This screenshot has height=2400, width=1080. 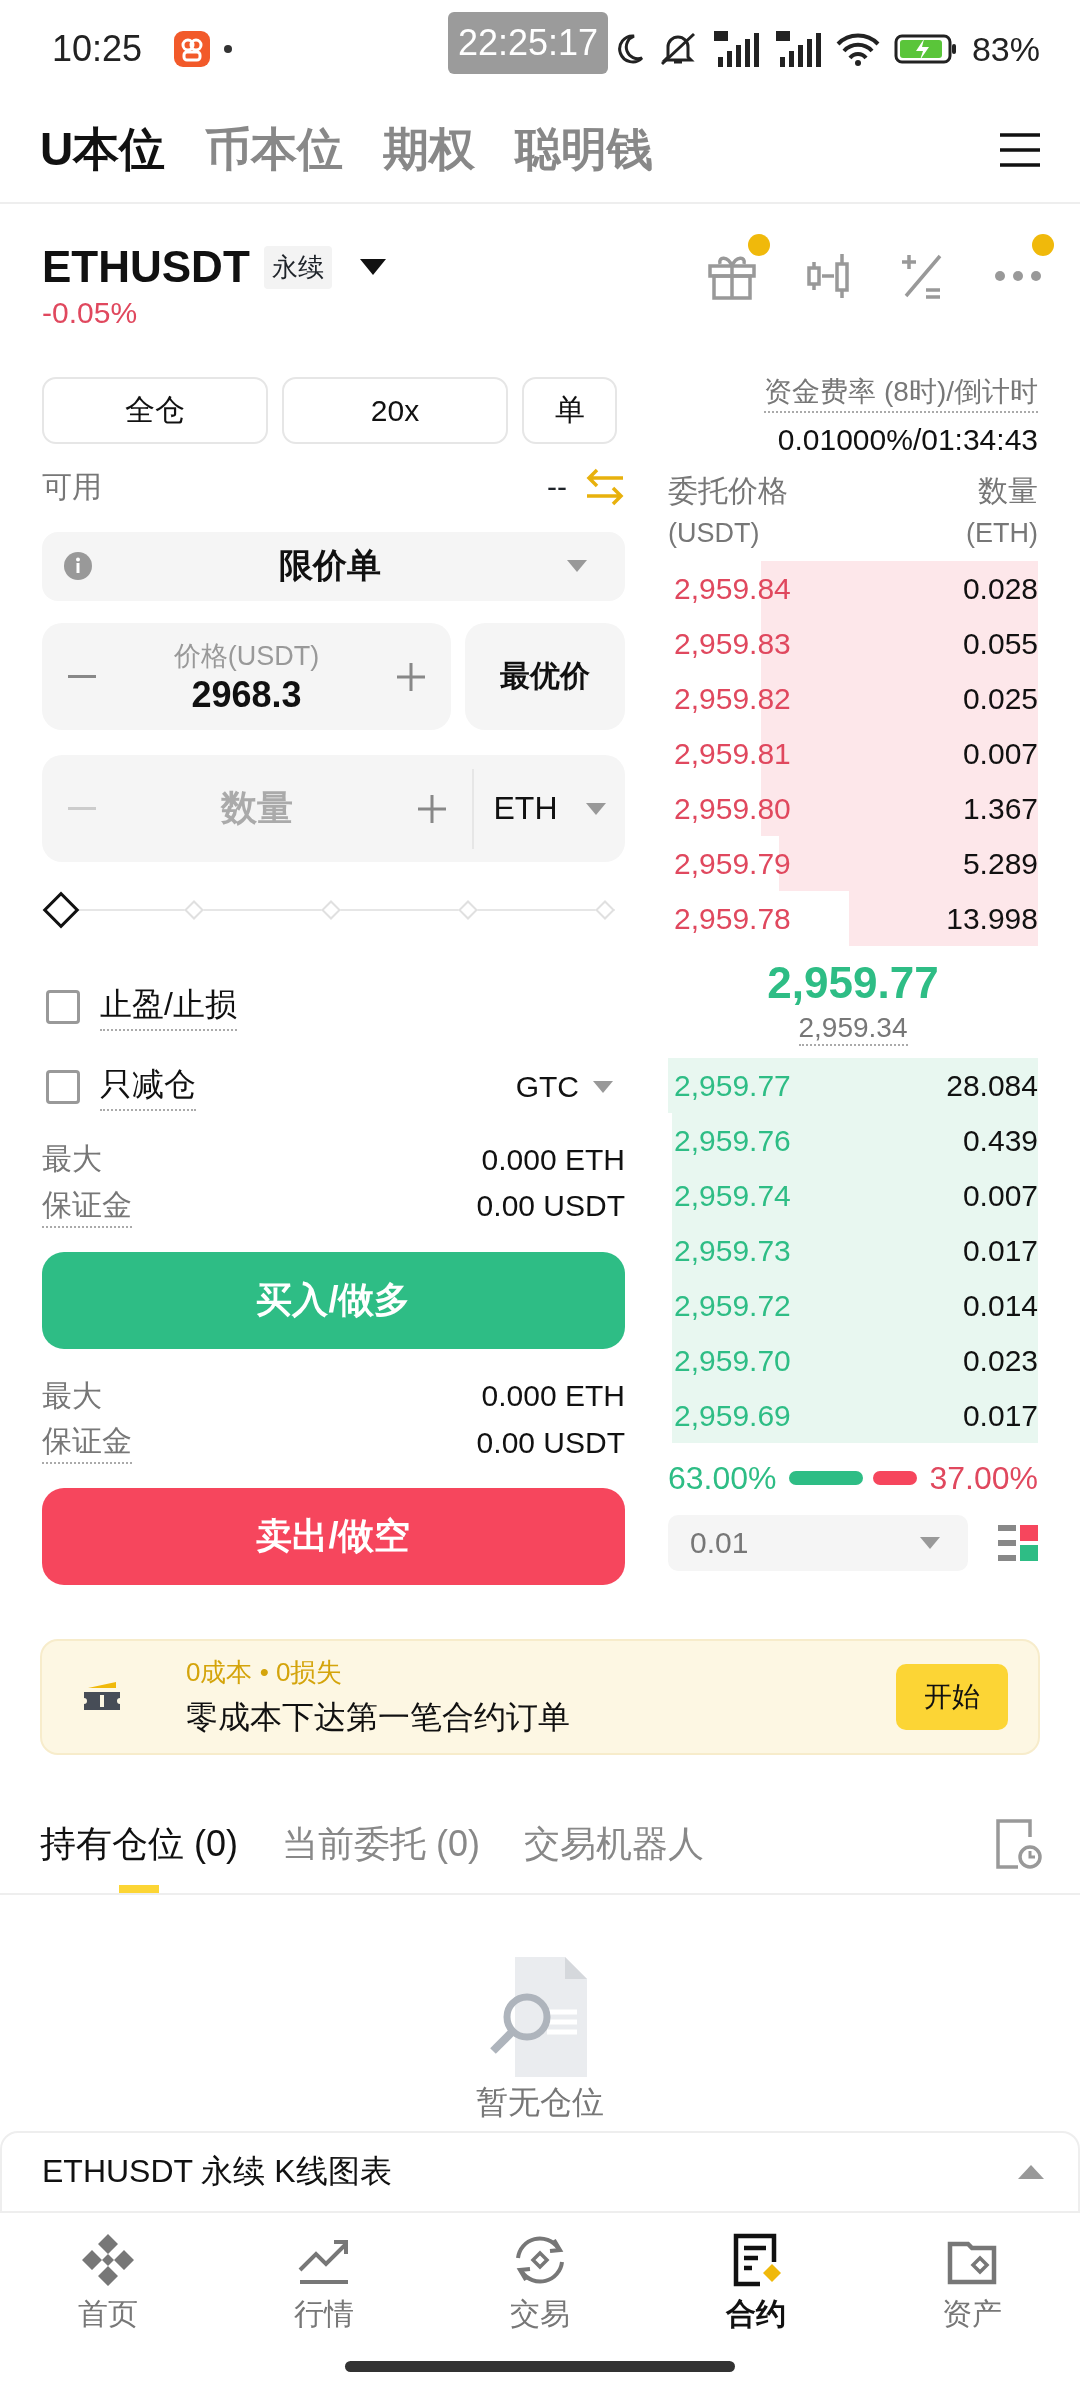 What do you see at coordinates (274, 150) in the screenshot?
I see `market-tab: 币本位` at bounding box center [274, 150].